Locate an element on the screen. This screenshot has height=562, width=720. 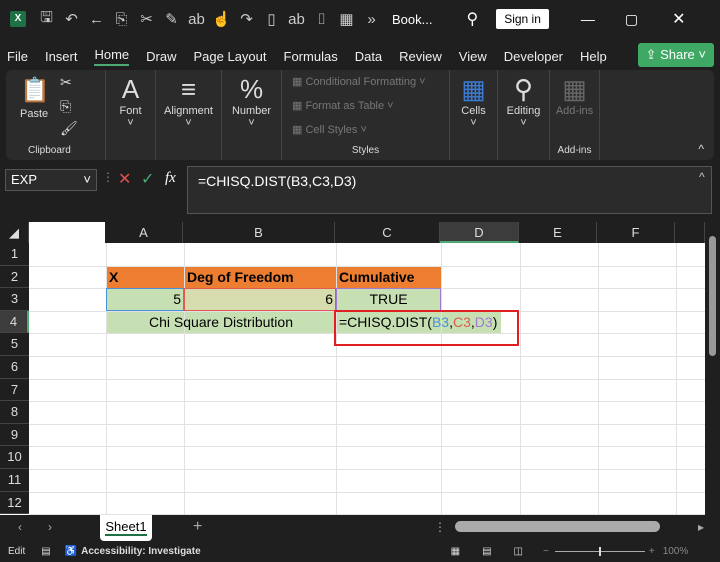
redo-icon: ↷ is located at coordinates (246, 19).